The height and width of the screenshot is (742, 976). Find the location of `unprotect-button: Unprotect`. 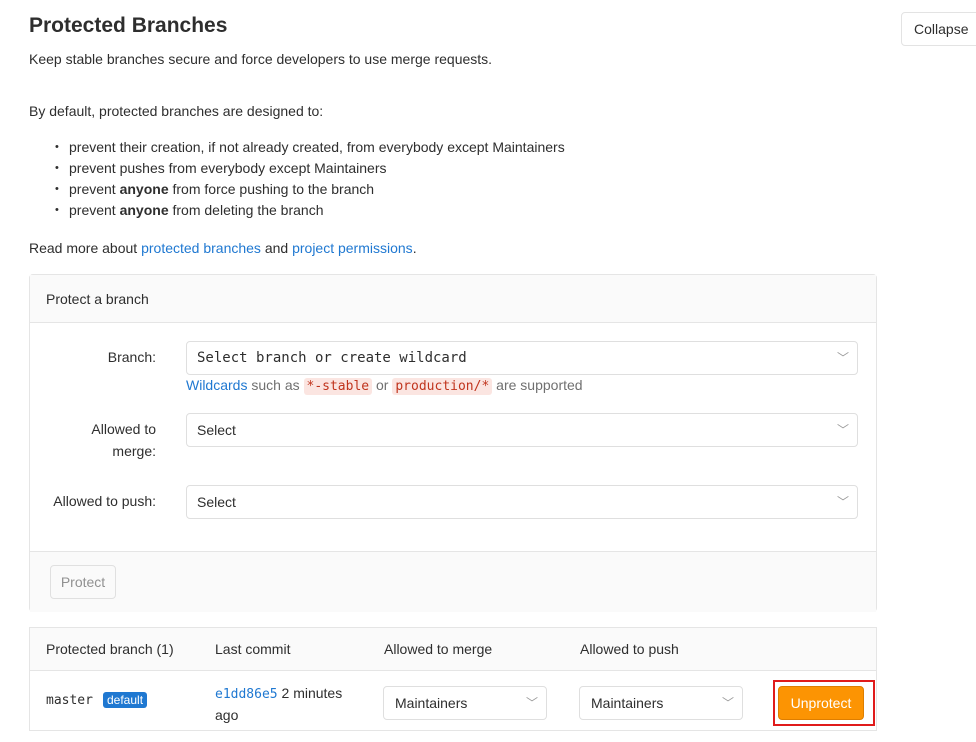

unprotect-button: Unprotect is located at coordinates (821, 703).